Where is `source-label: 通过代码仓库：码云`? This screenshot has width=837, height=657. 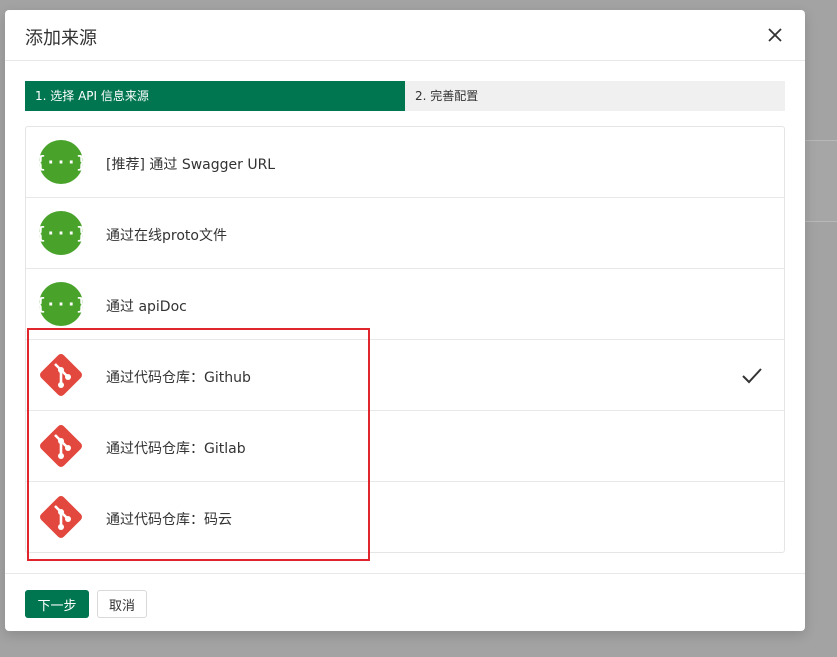 source-label: 通过代码仓库：码云 is located at coordinates (169, 520).